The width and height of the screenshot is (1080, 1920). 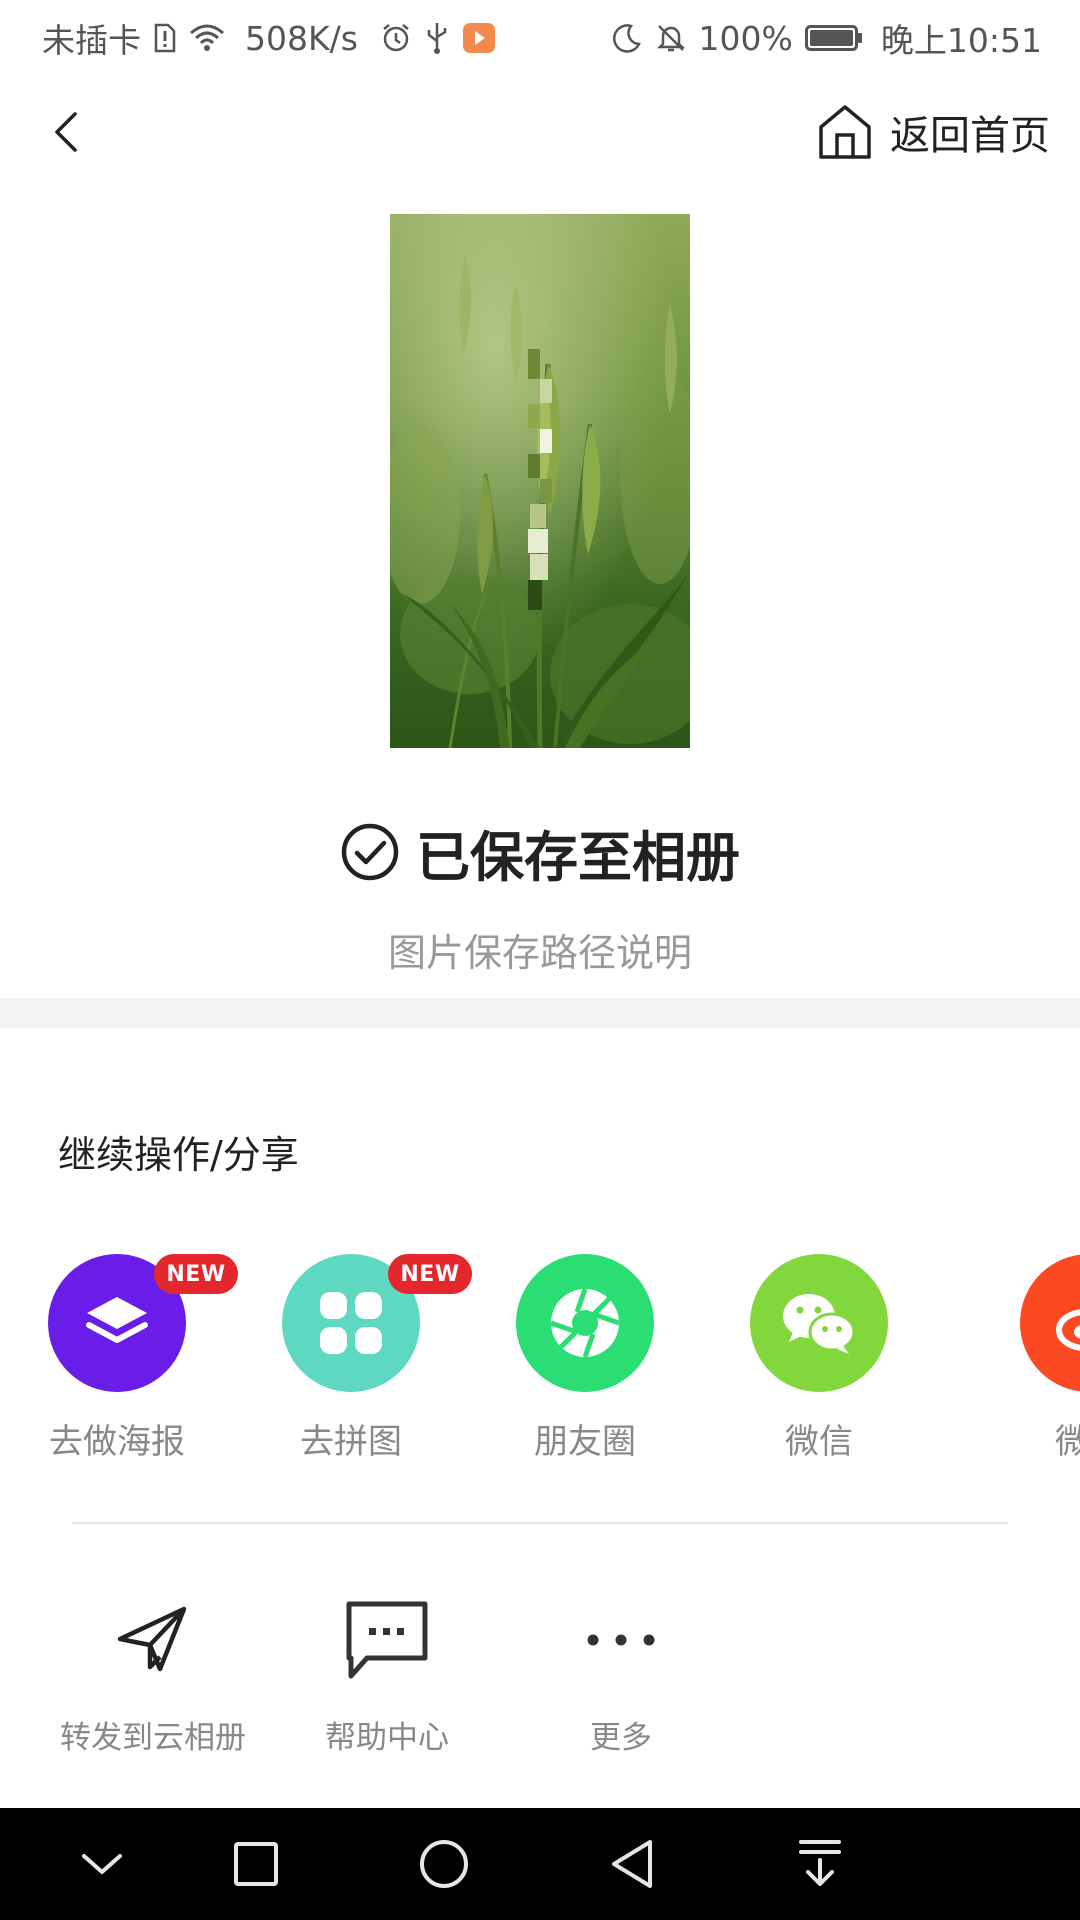 What do you see at coordinates (117, 1442) in the screenshot?
I see `share-item-label: 去做海报` at bounding box center [117, 1442].